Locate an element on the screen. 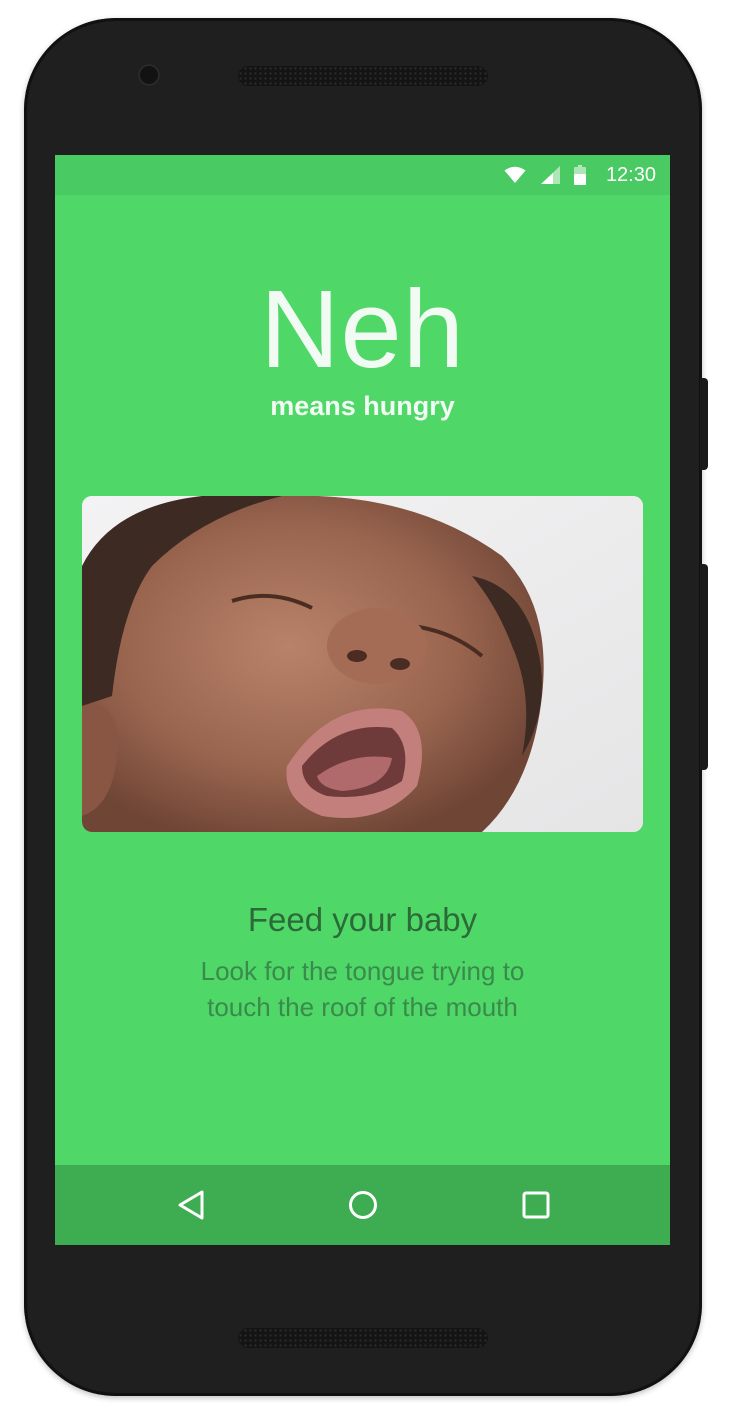  battery-icon is located at coordinates (579, 175).